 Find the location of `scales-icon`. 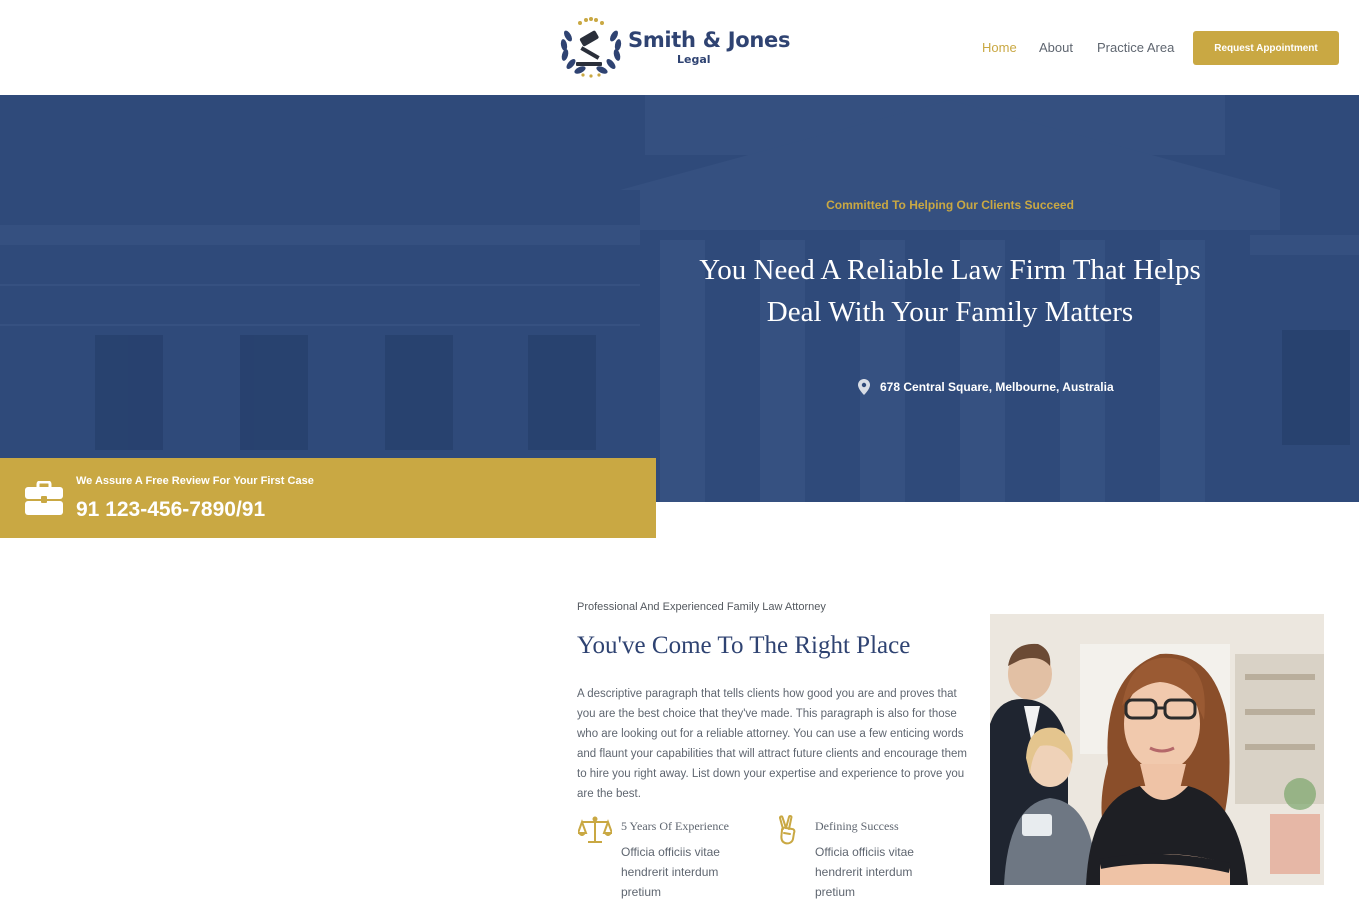

scales-icon is located at coordinates (595, 829).